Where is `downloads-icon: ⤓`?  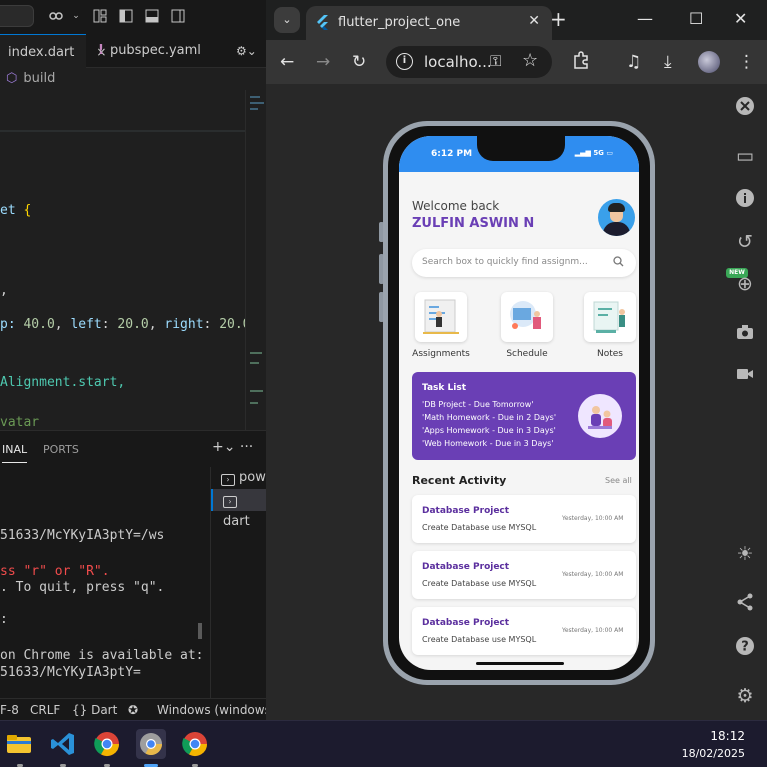
downloads-icon: ⤓ is located at coordinates (668, 62).